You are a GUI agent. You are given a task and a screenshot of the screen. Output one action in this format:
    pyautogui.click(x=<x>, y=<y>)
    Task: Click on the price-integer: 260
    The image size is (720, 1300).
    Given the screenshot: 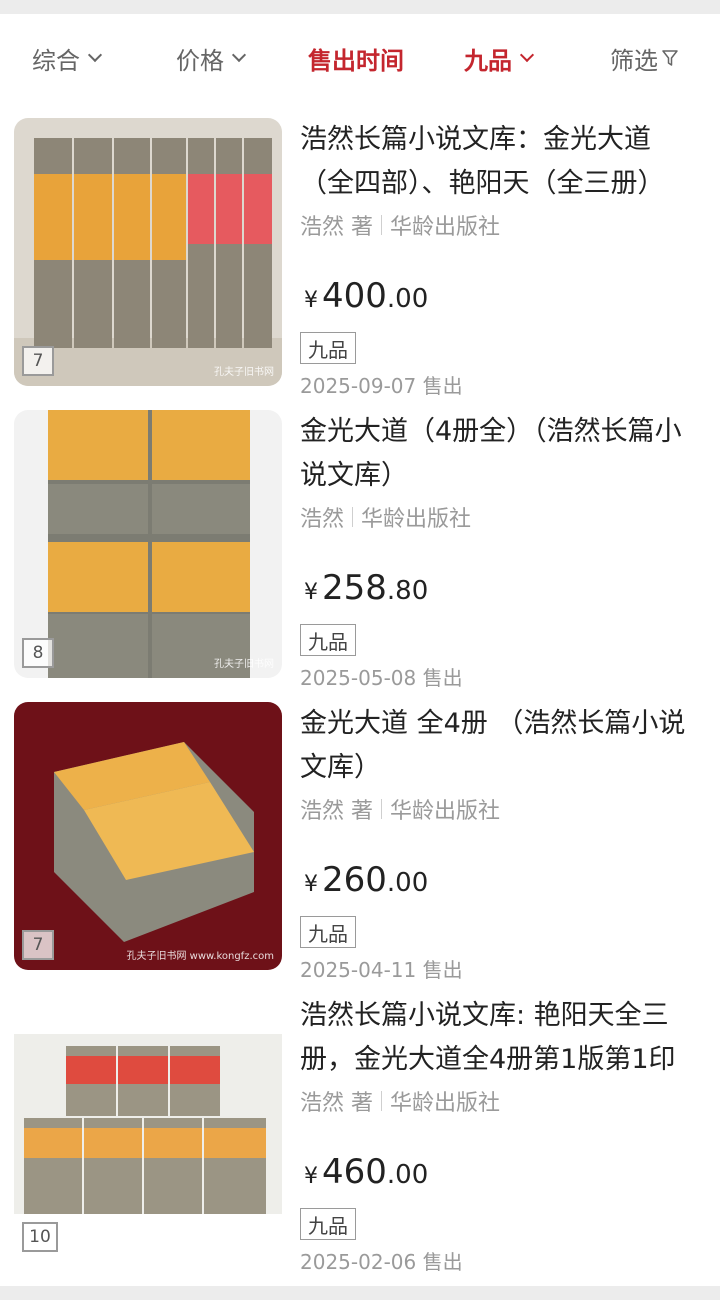 What is the action you would take?
    pyautogui.click(x=354, y=880)
    